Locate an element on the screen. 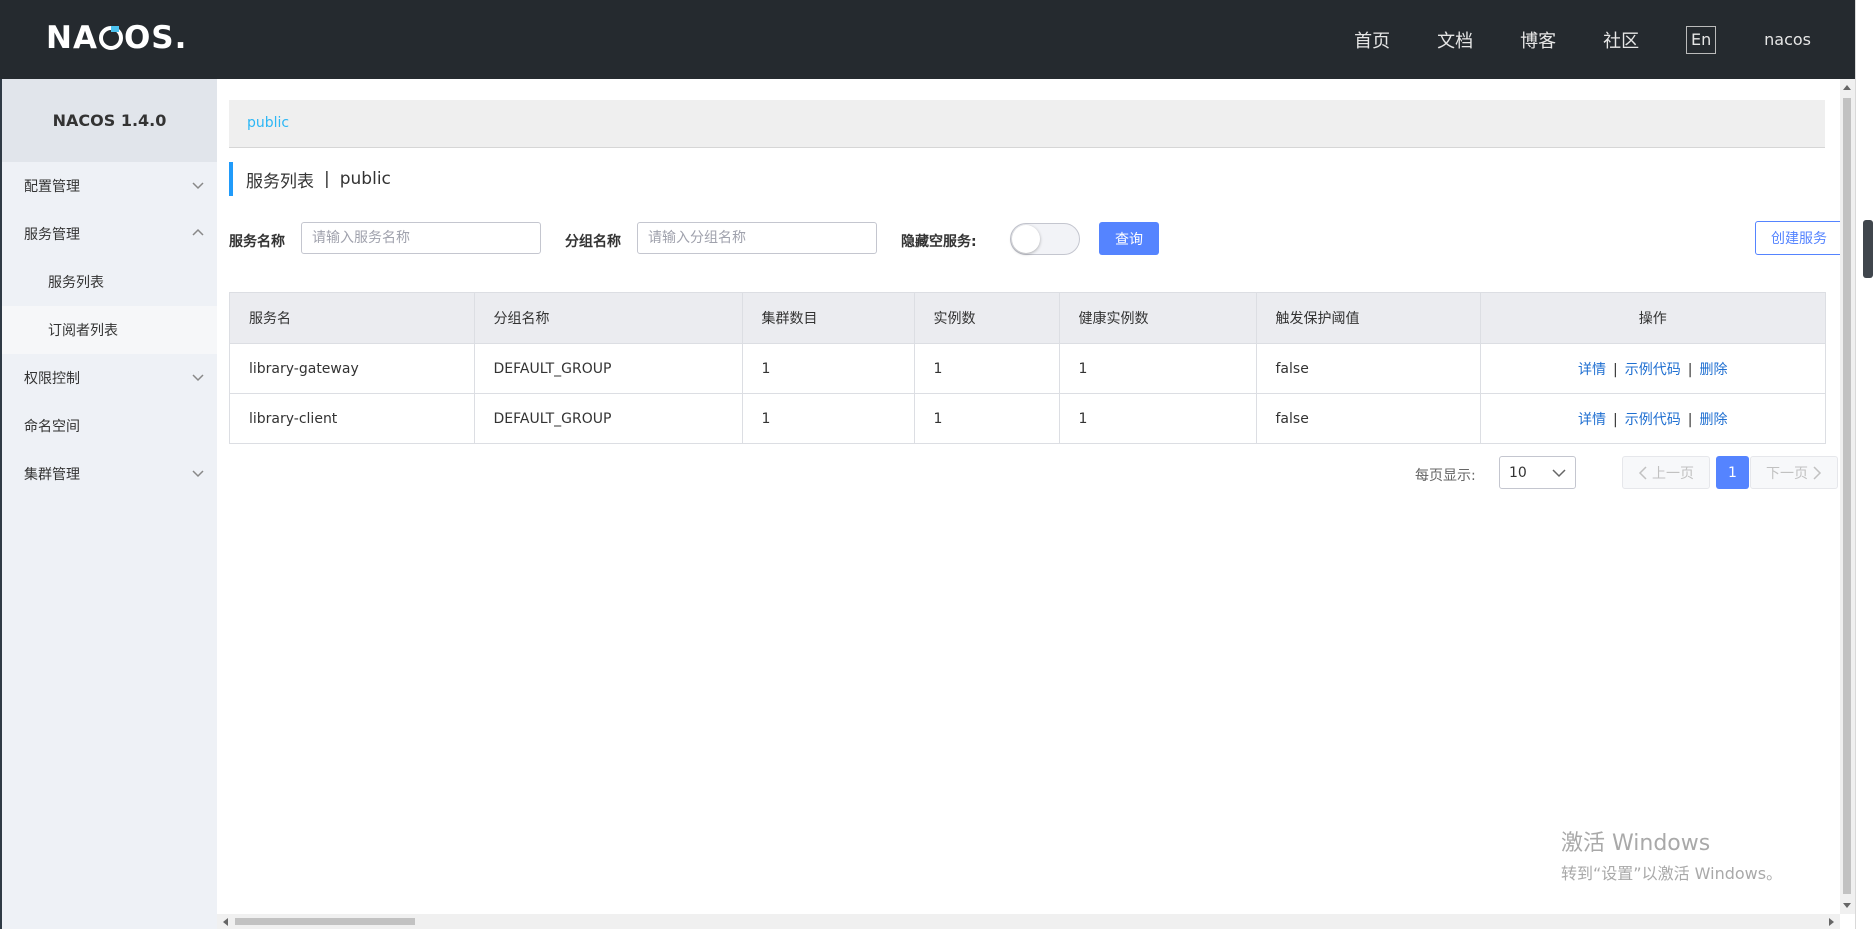 Image resolution: width=1876 pixels, height=929 pixels. scroll-right-arrow-icon is located at coordinates (1831, 922).